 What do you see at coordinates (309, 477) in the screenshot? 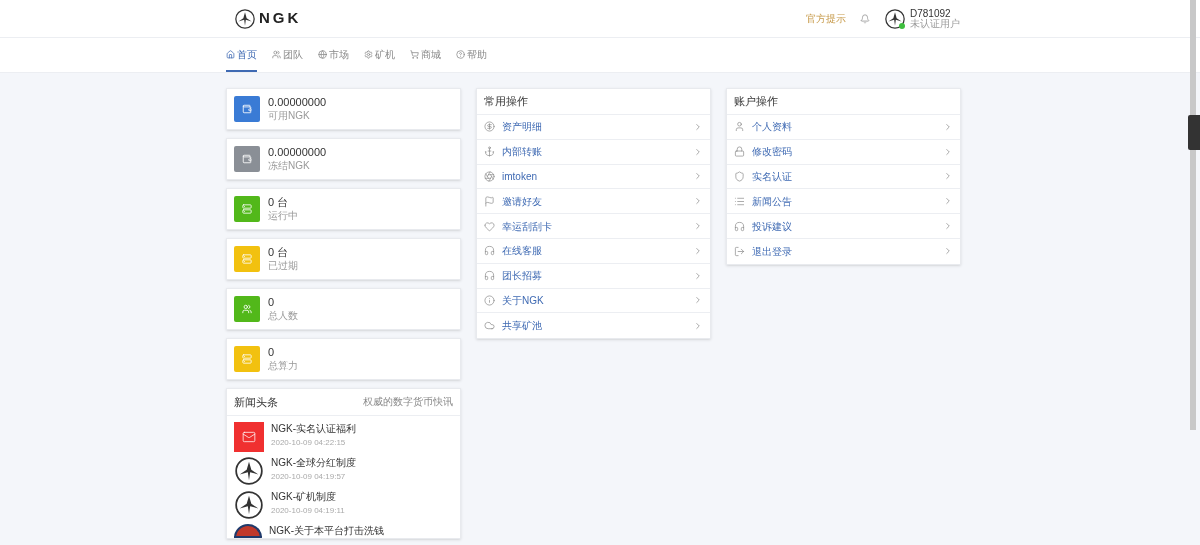
I see `news-item-date: 2020-10-09 04:19:57` at bounding box center [309, 477].